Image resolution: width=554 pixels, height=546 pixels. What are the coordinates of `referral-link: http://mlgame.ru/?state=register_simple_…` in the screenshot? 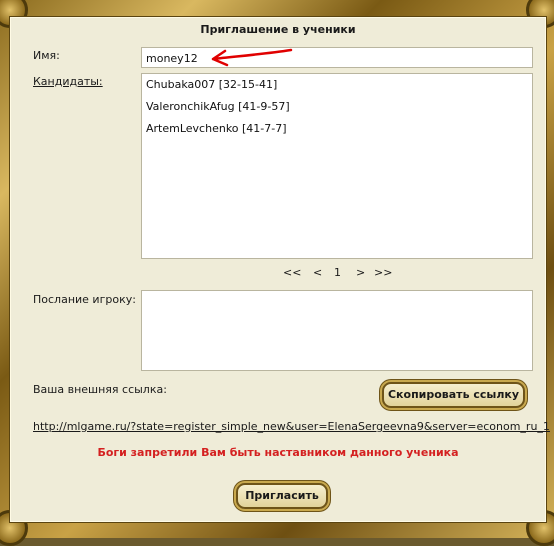 It's located at (291, 426).